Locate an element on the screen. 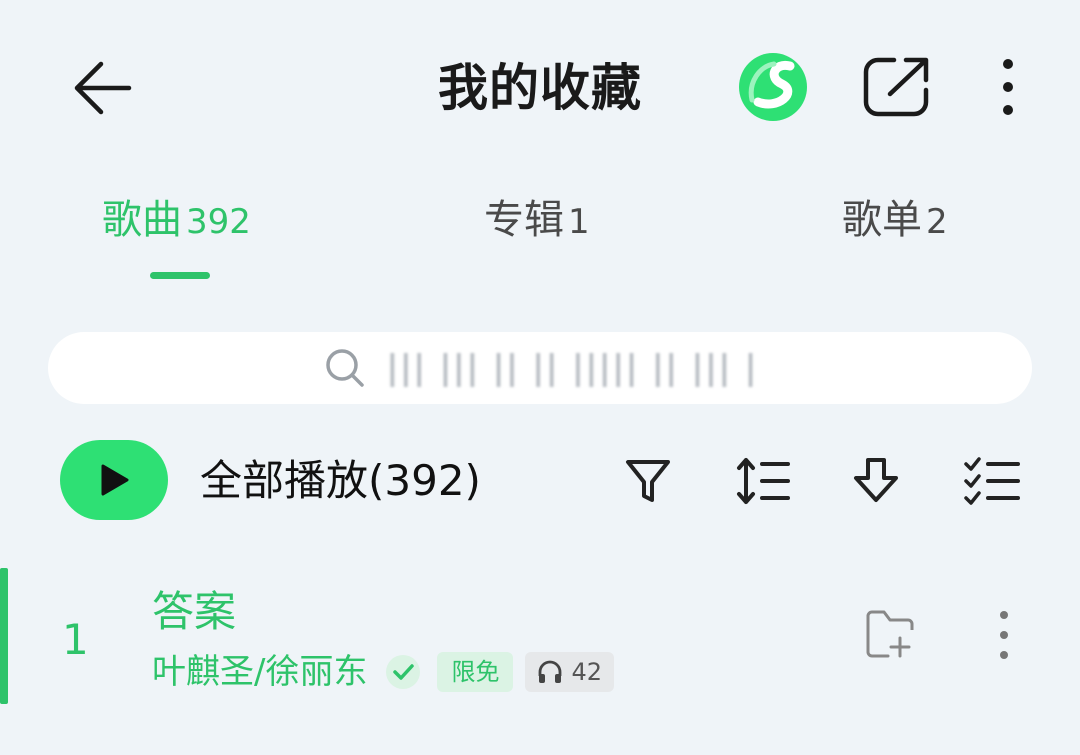 The image size is (1080, 755). filter-icon is located at coordinates (648, 481).